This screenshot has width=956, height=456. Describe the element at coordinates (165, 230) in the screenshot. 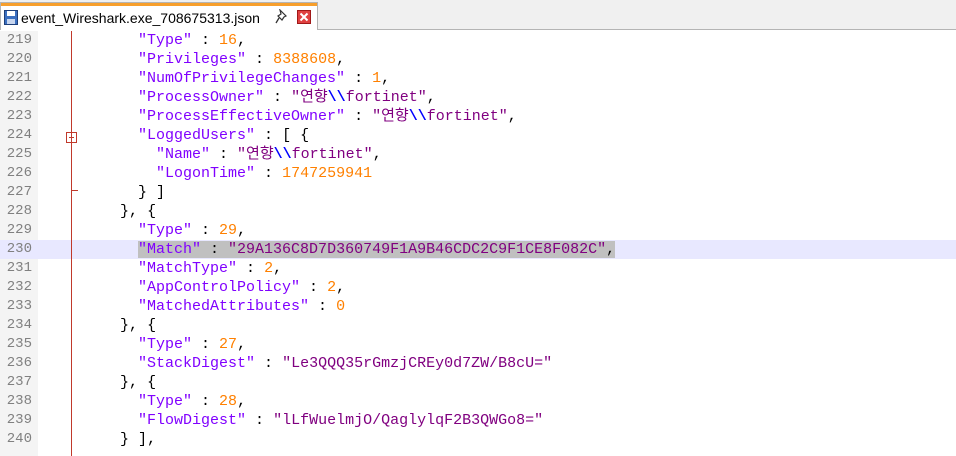

I see `code-text: "Type" : 29,` at that location.